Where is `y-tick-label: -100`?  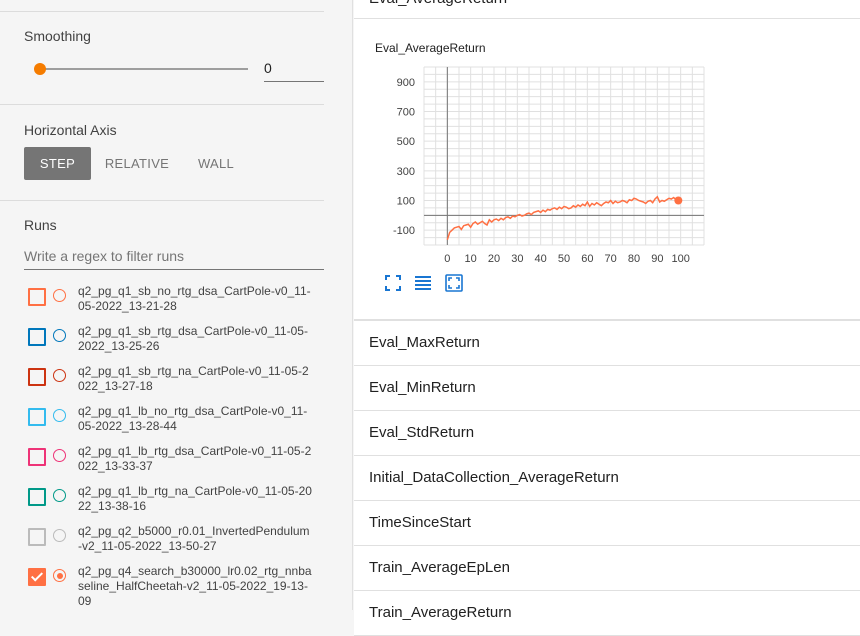 y-tick-label: -100 is located at coordinates (404, 231).